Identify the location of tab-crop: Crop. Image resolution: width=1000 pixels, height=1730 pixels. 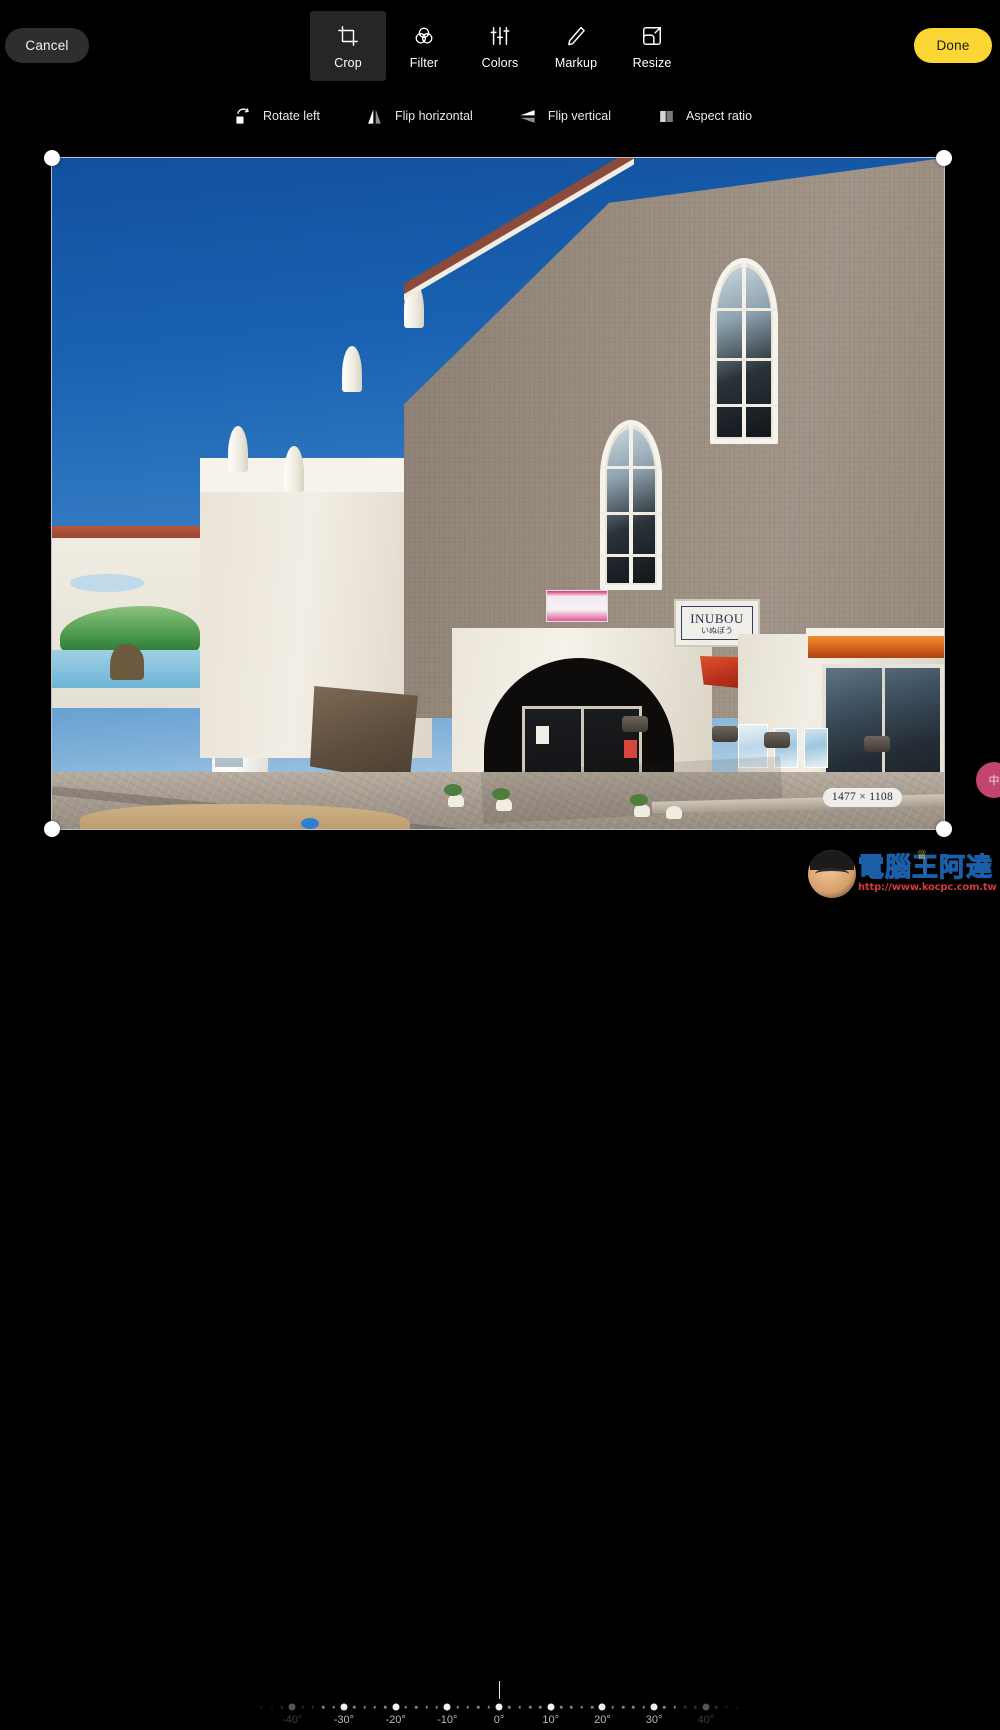
(348, 46).